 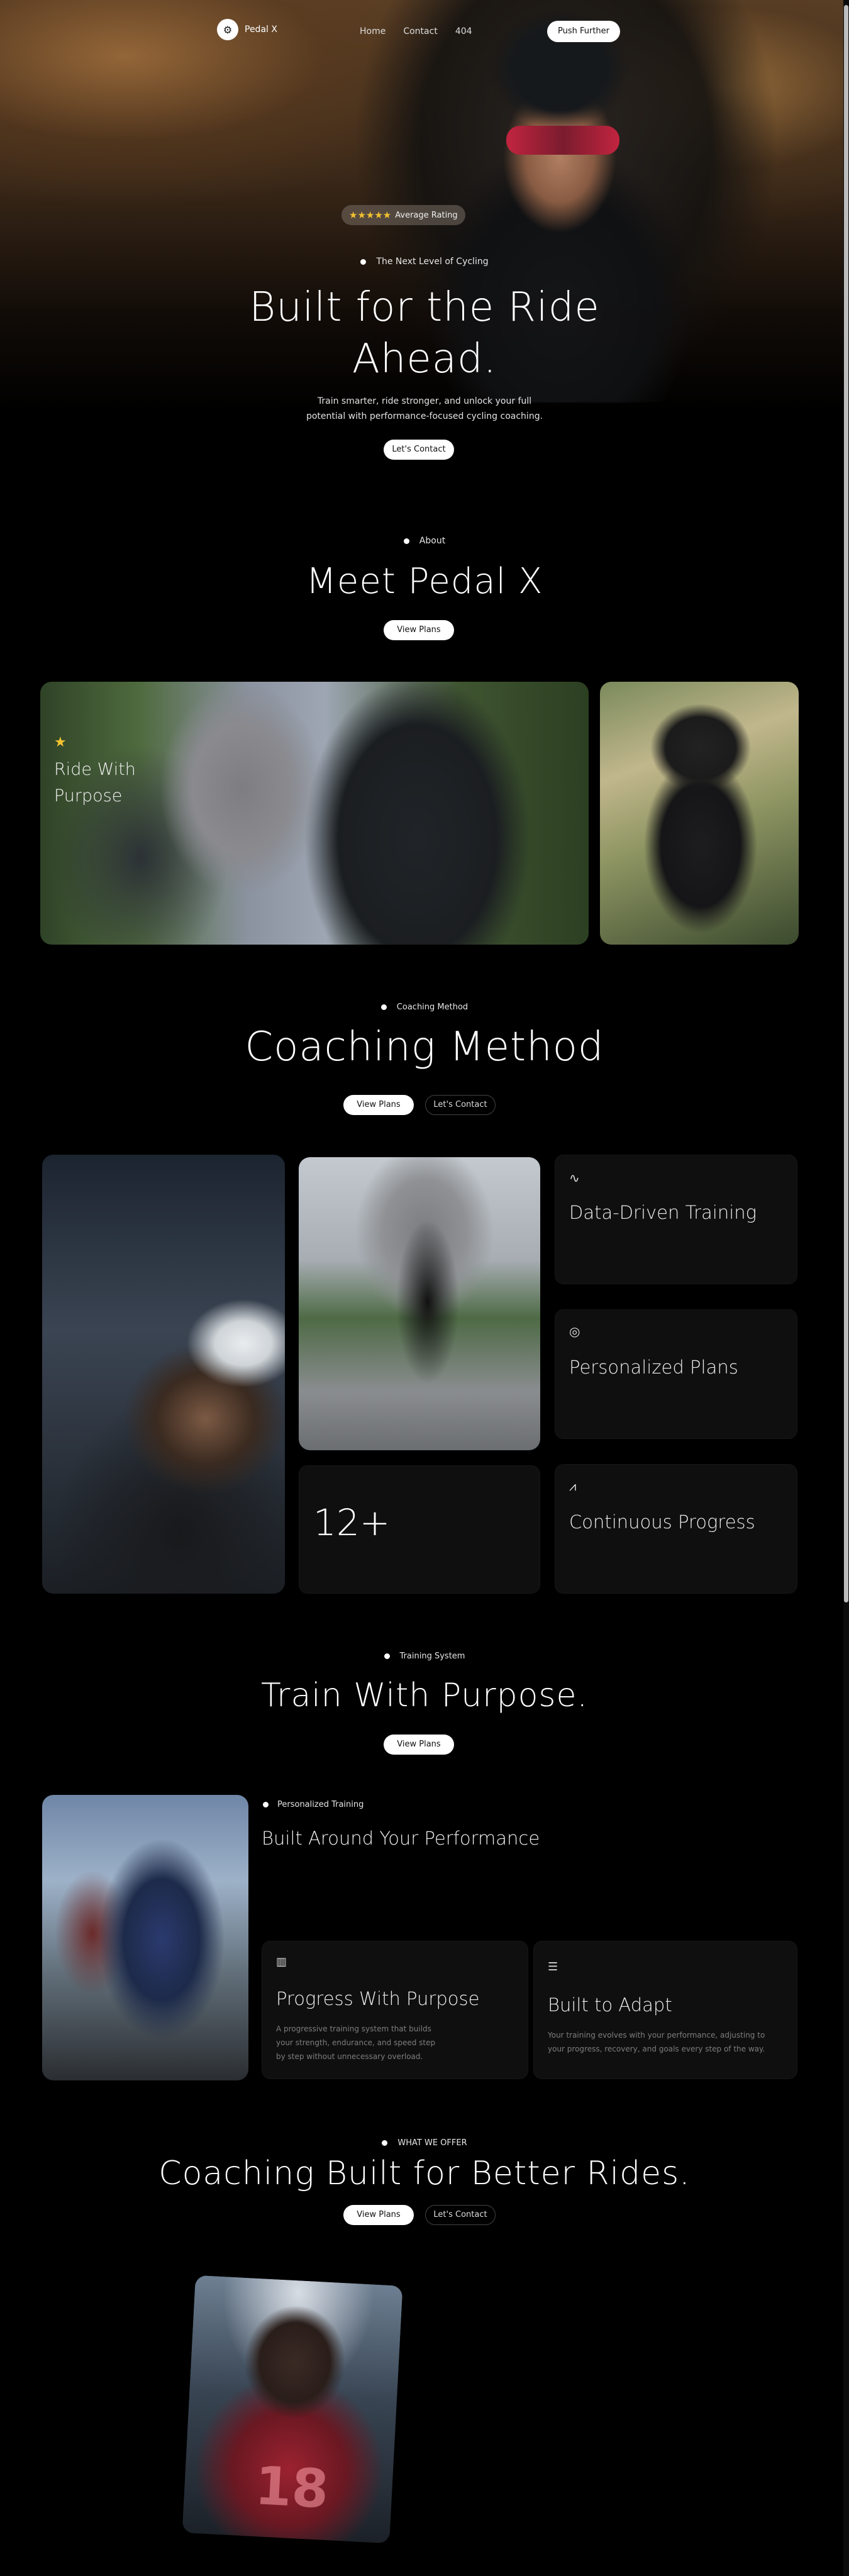 I want to click on bar-chart-icon: ▥, so click(x=281, y=1961).